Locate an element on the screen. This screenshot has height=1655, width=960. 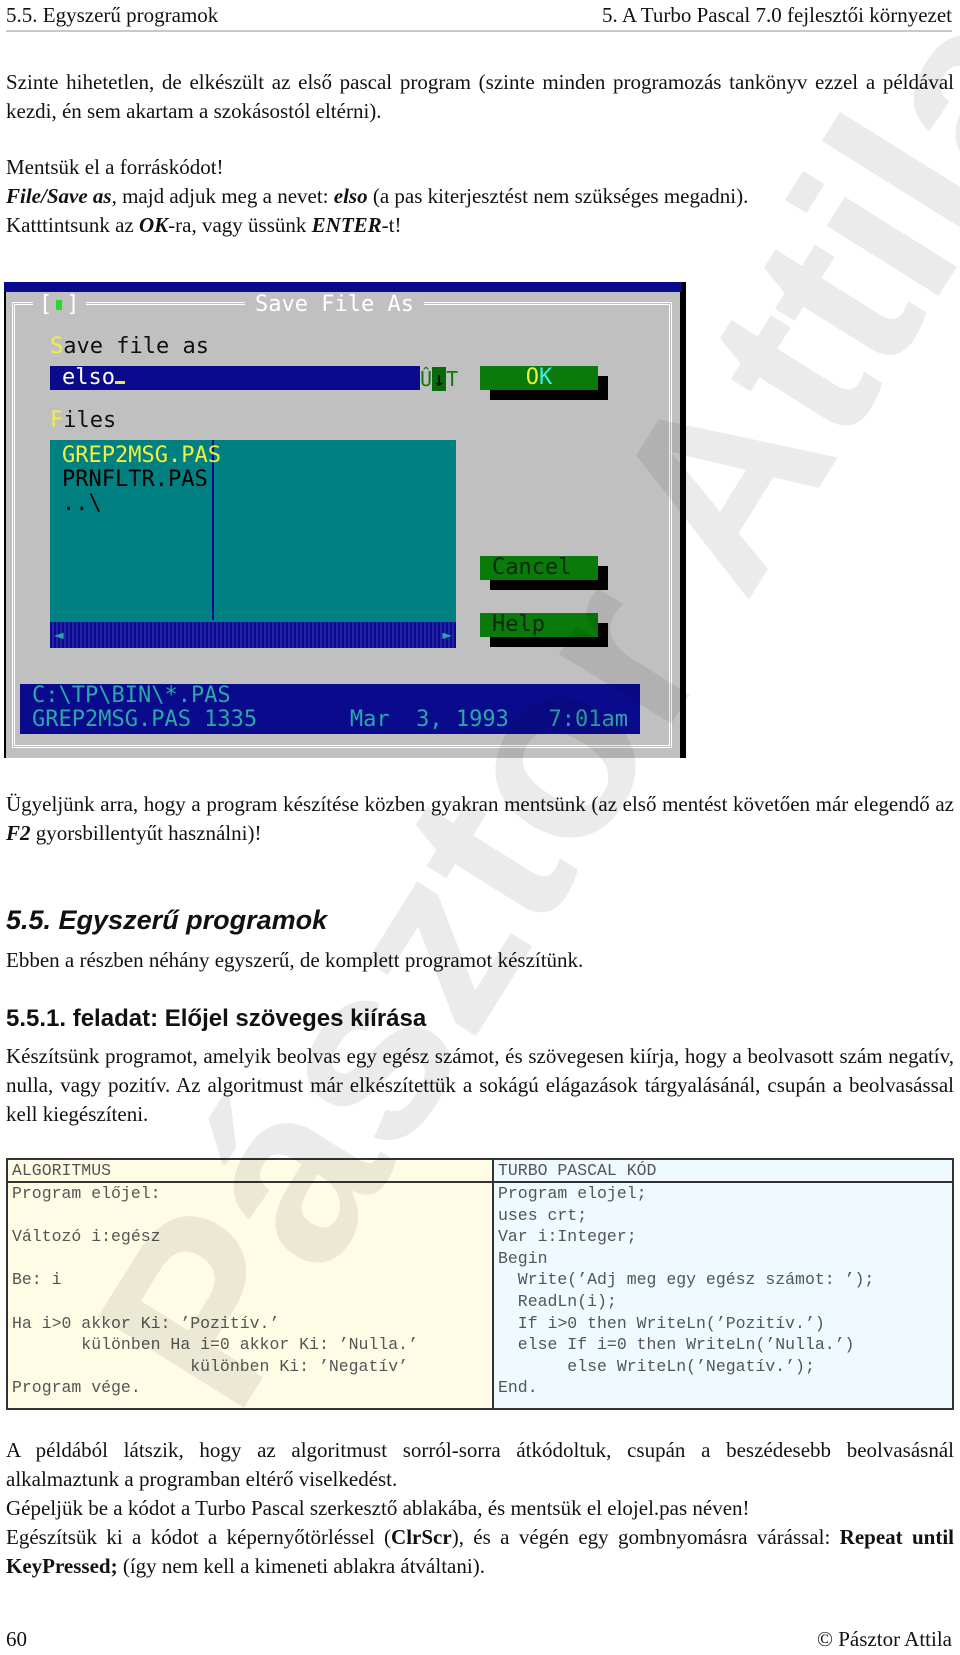
files-label-text: iles is located at coordinates (90, 420).